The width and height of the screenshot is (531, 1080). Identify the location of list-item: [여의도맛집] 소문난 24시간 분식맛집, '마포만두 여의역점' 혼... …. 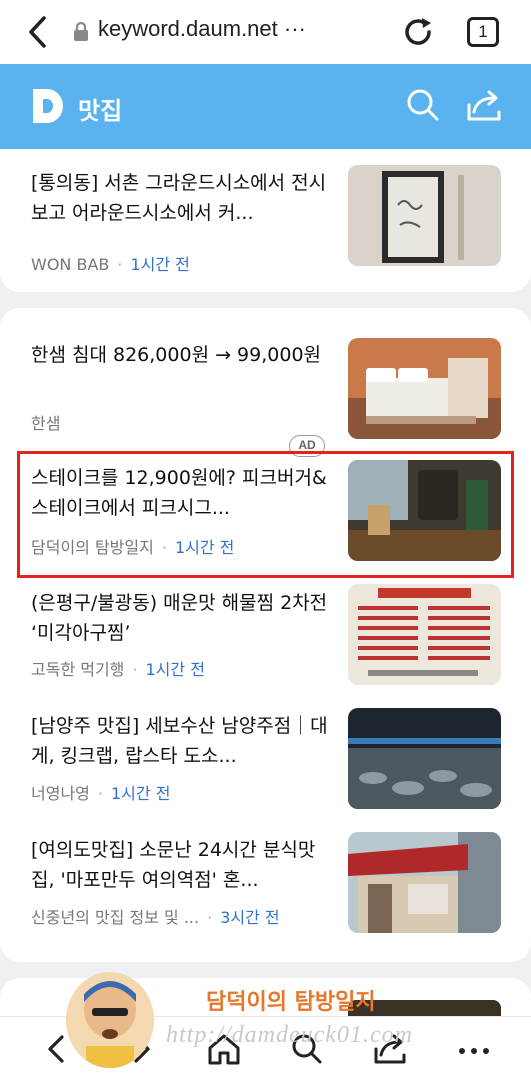
(265, 888).